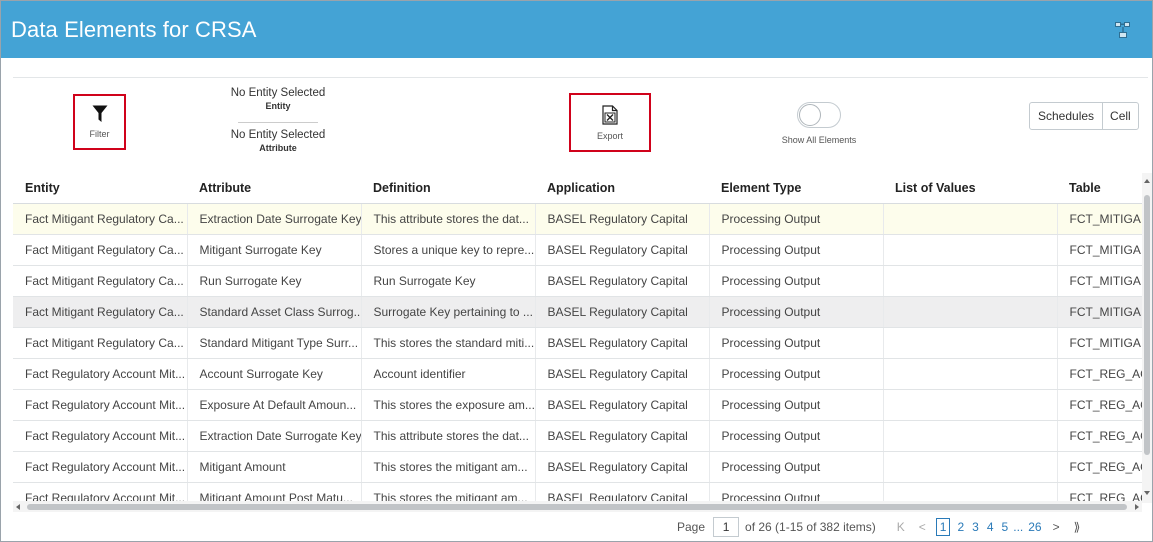  What do you see at coordinates (1147, 181) in the screenshot?
I see `scroll-up-arrow-icon` at bounding box center [1147, 181].